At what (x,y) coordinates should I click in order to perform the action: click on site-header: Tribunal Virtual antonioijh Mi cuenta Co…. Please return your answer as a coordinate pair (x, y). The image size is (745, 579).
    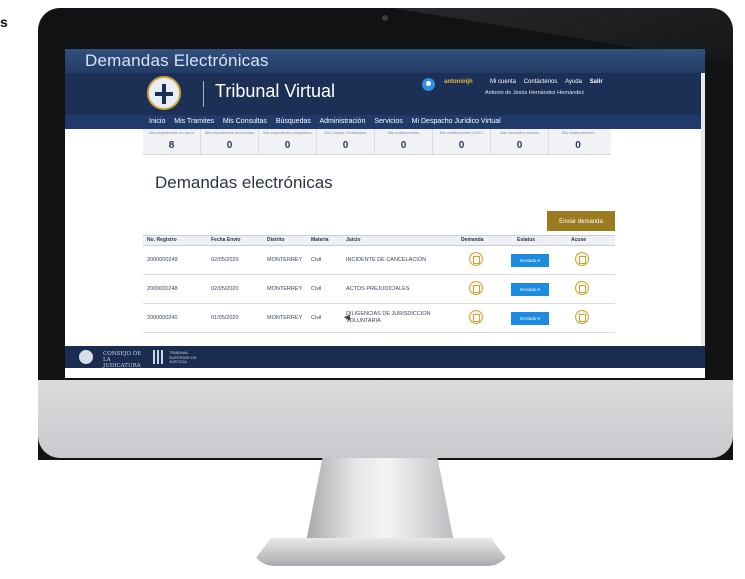
    Looking at the image, I should click on (385, 94).